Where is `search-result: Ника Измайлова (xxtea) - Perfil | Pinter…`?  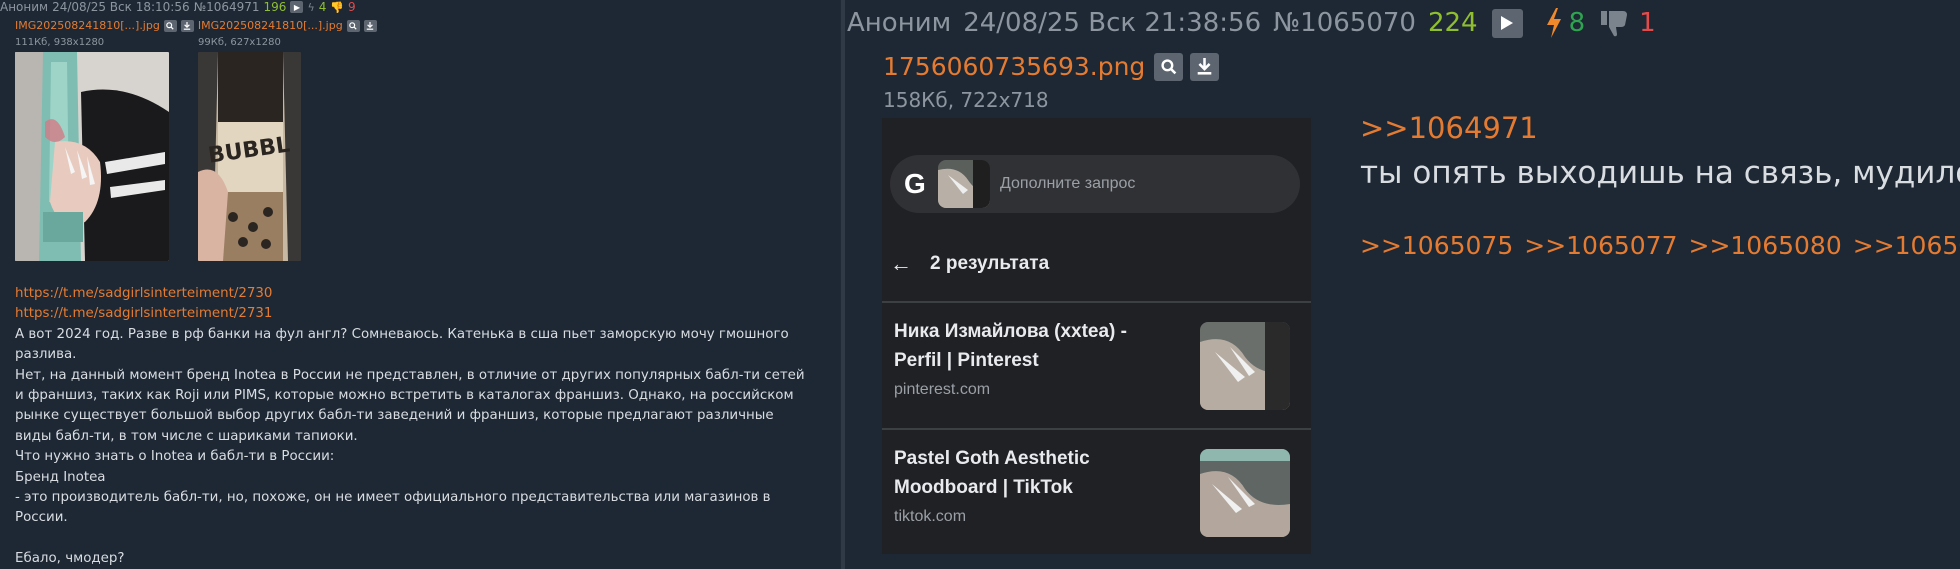
search-result: Ника Измайлова (xxtea) - Perfil | Pinter… is located at coordinates (1096, 365).